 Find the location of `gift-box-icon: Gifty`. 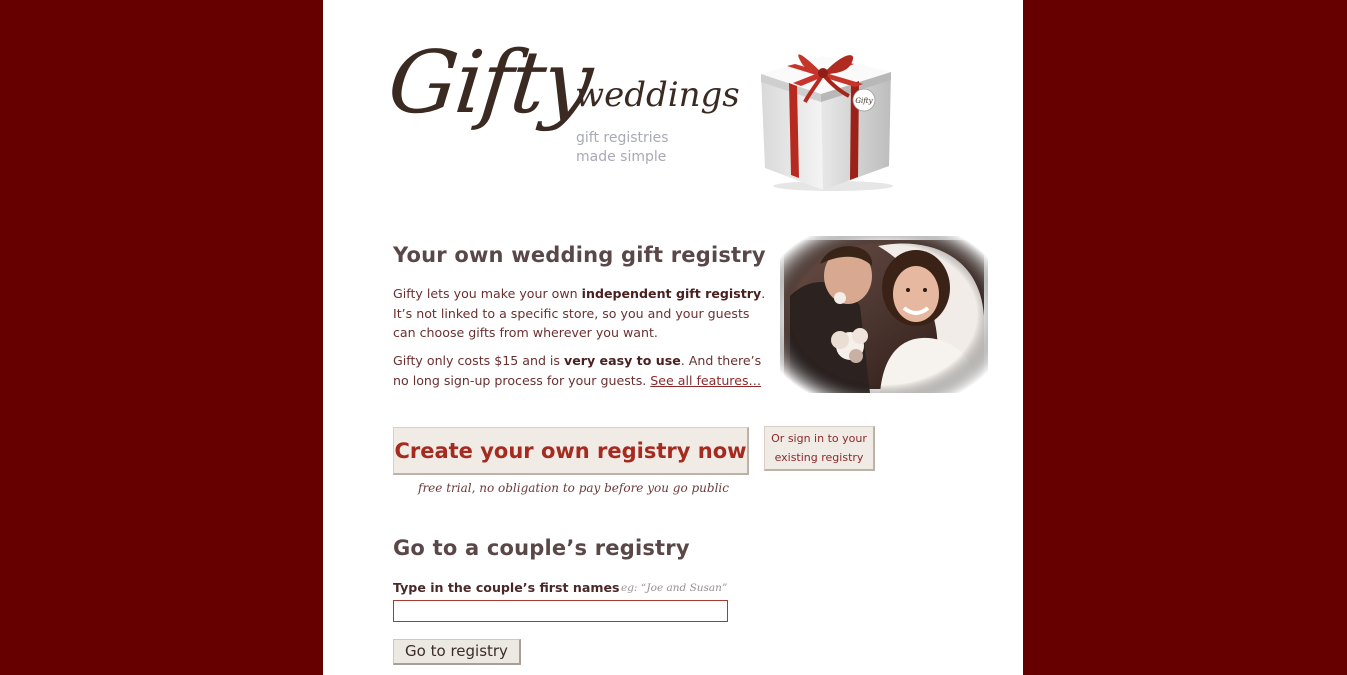

gift-box-icon: Gifty is located at coordinates (827, 122).